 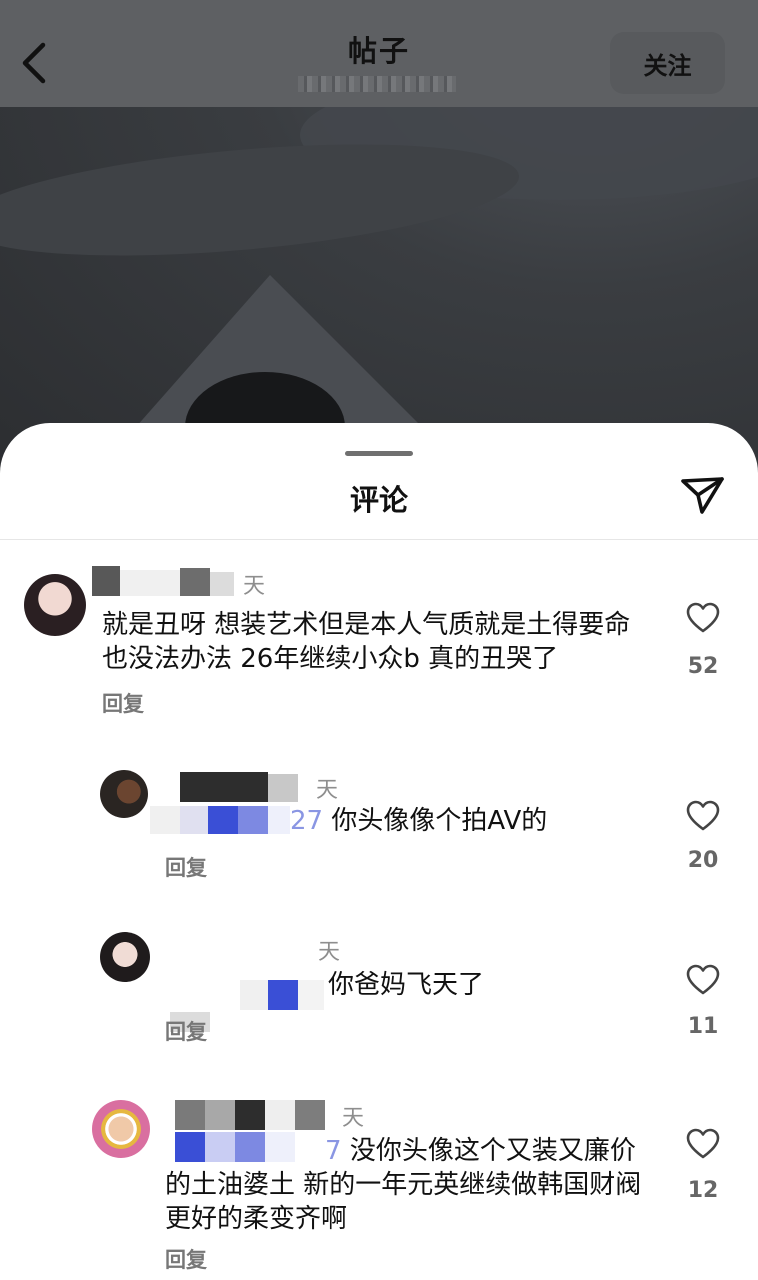 I want to click on like-count: 11, so click(x=703, y=1026).